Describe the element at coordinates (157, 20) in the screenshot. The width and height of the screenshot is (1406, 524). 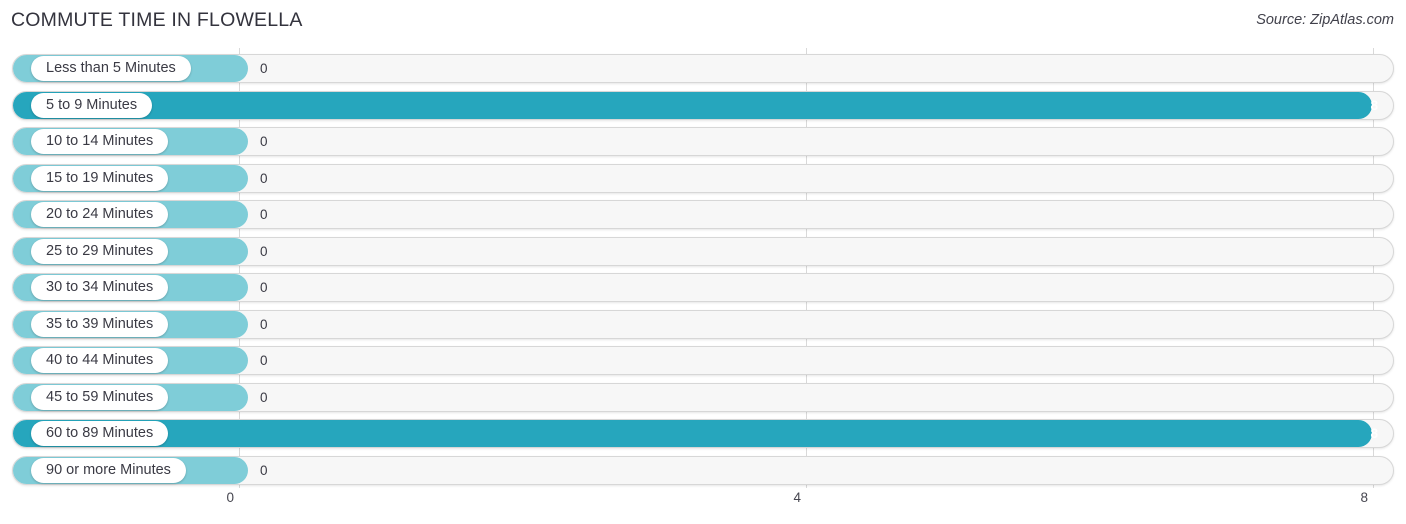
I see `page-title: COMMUTE TIME IN FLOWELLA` at that location.